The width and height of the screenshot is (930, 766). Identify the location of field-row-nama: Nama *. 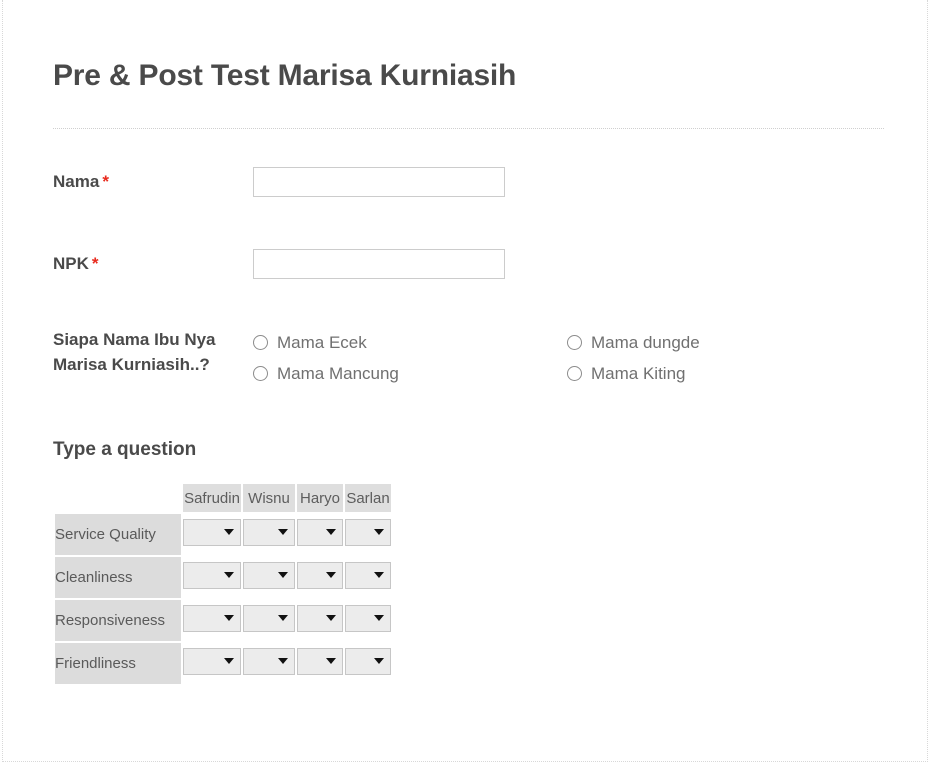
(469, 182).